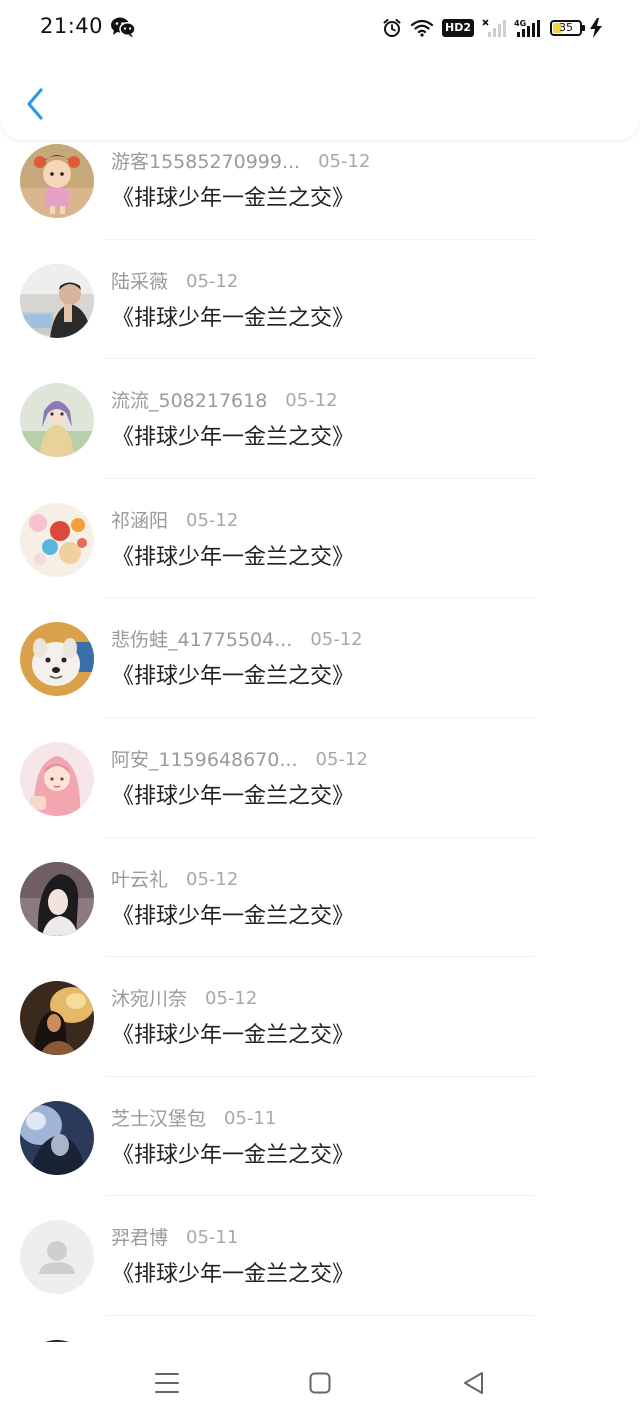 The image size is (640, 1422). Describe the element at coordinates (320, 539) in the screenshot. I see `list-item: 祁涵阳 05-12 《排球少年一金兰之交》` at that location.